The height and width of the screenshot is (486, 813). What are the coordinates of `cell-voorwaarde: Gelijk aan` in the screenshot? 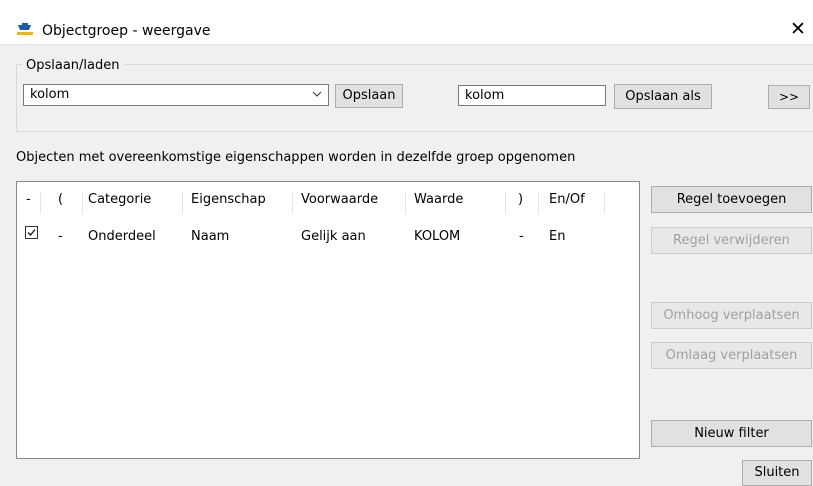 It's located at (333, 236).